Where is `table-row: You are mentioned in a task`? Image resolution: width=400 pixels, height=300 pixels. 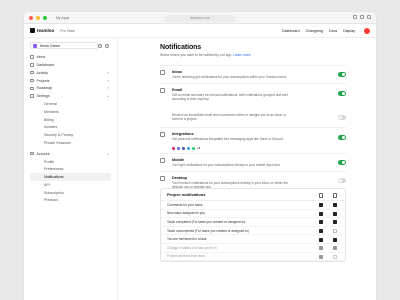
table-row: You are mentioned in a task is located at coordinates (253, 239).